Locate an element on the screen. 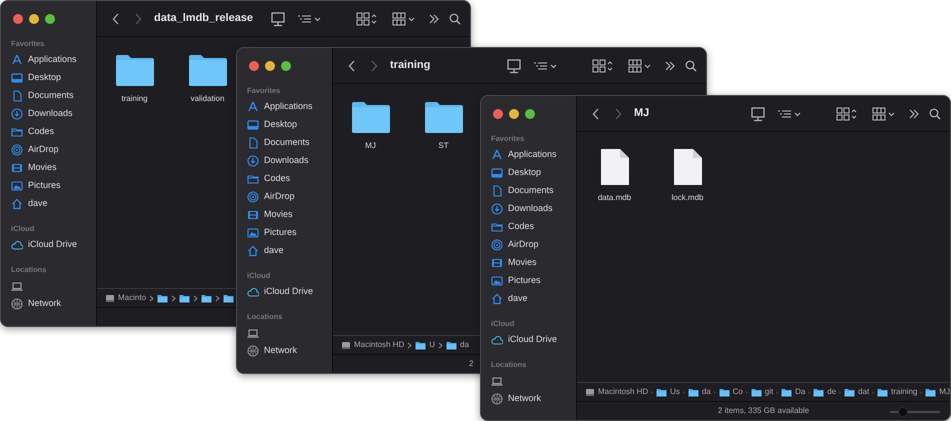 Image resolution: width=951 pixels, height=421 pixels. path-item: dat is located at coordinates (864, 392).